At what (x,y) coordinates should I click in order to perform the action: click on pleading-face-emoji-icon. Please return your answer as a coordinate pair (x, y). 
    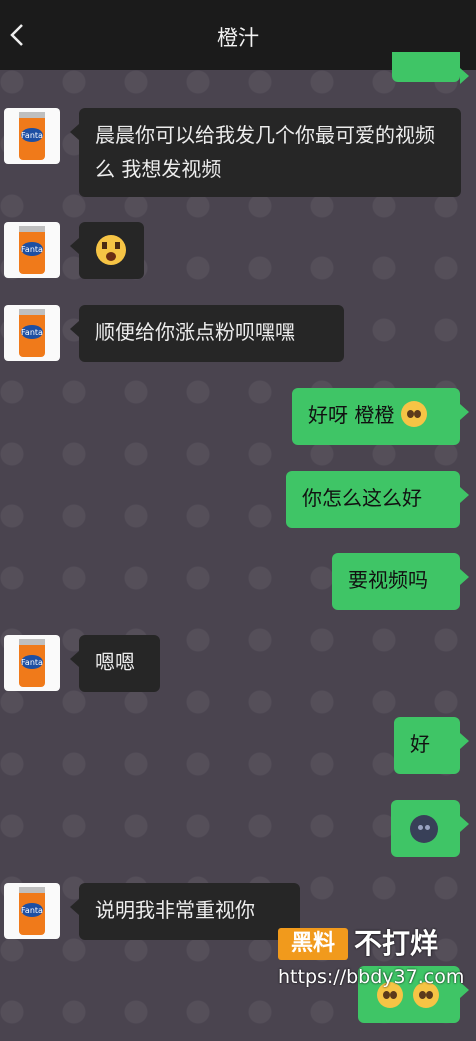
    Looking at the image, I should click on (413, 414).